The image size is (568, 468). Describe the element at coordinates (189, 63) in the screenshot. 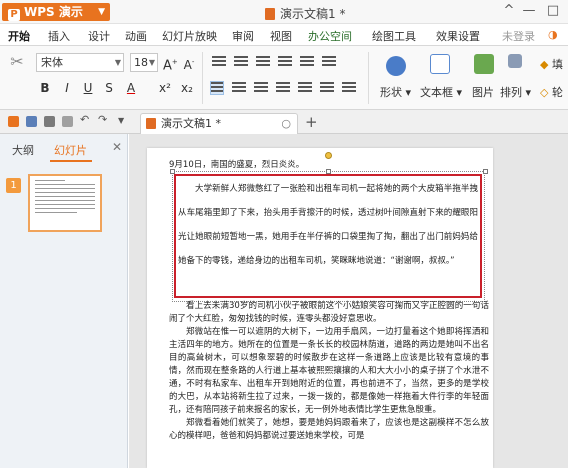

I see `shrink-font-button: A-` at that location.